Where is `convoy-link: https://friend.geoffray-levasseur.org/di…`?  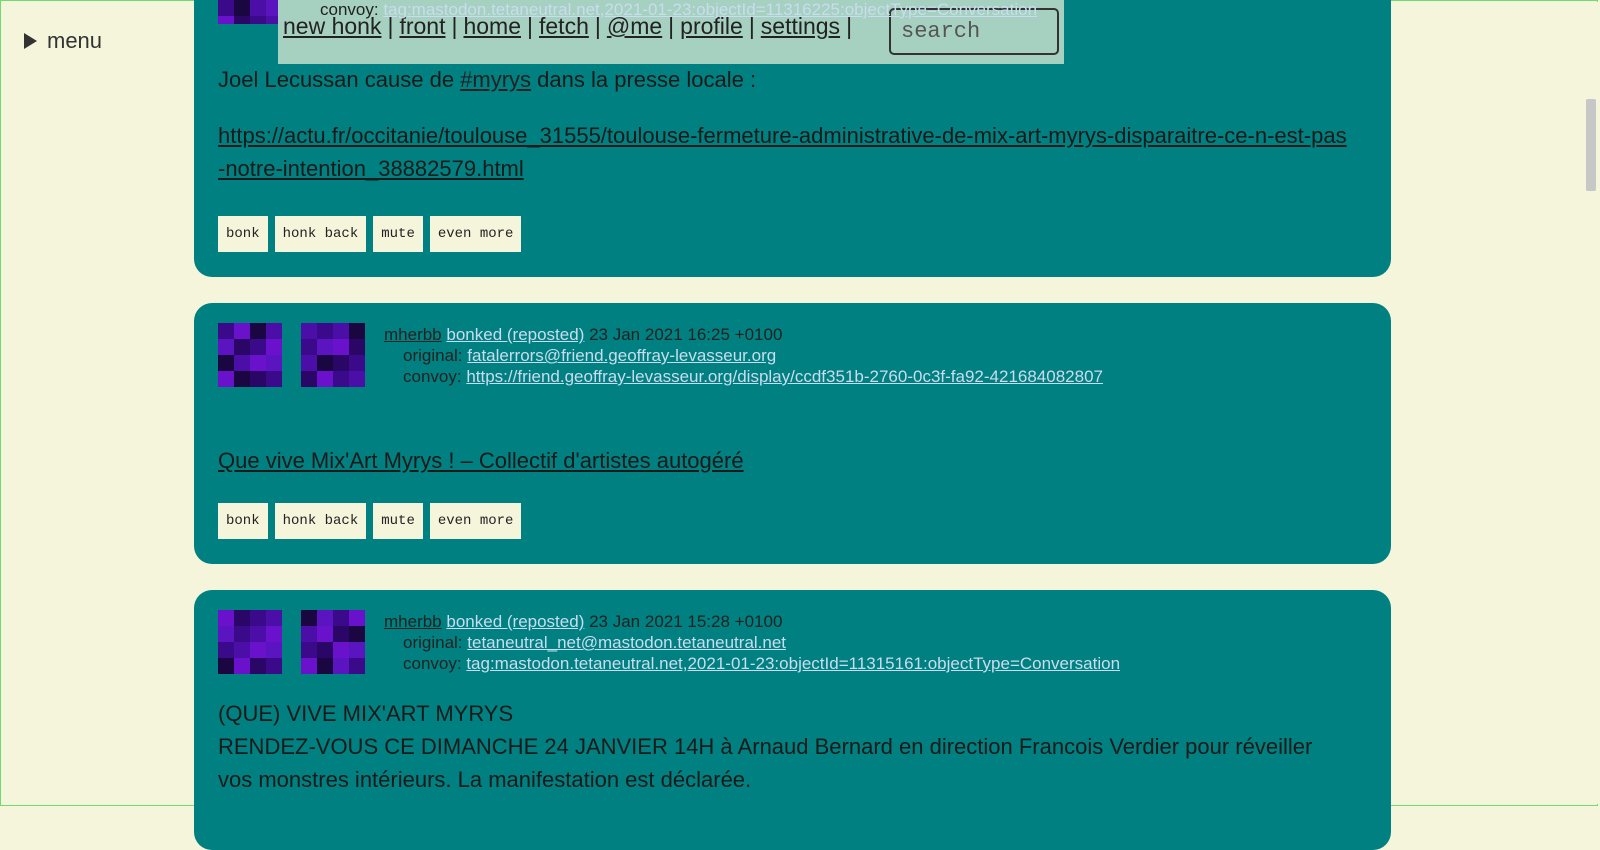 convoy-link: https://friend.geoffray-levasseur.org/di… is located at coordinates (784, 376).